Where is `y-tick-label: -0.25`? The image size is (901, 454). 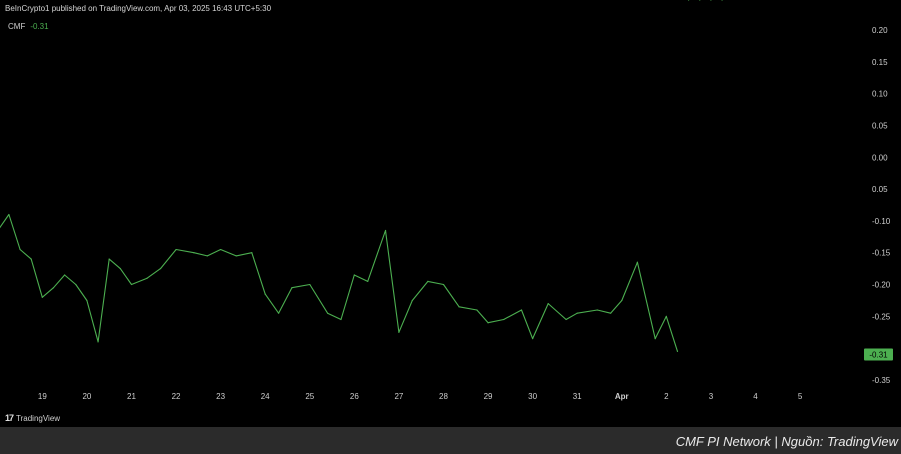 y-tick-label: -0.25 is located at coordinates (881, 316).